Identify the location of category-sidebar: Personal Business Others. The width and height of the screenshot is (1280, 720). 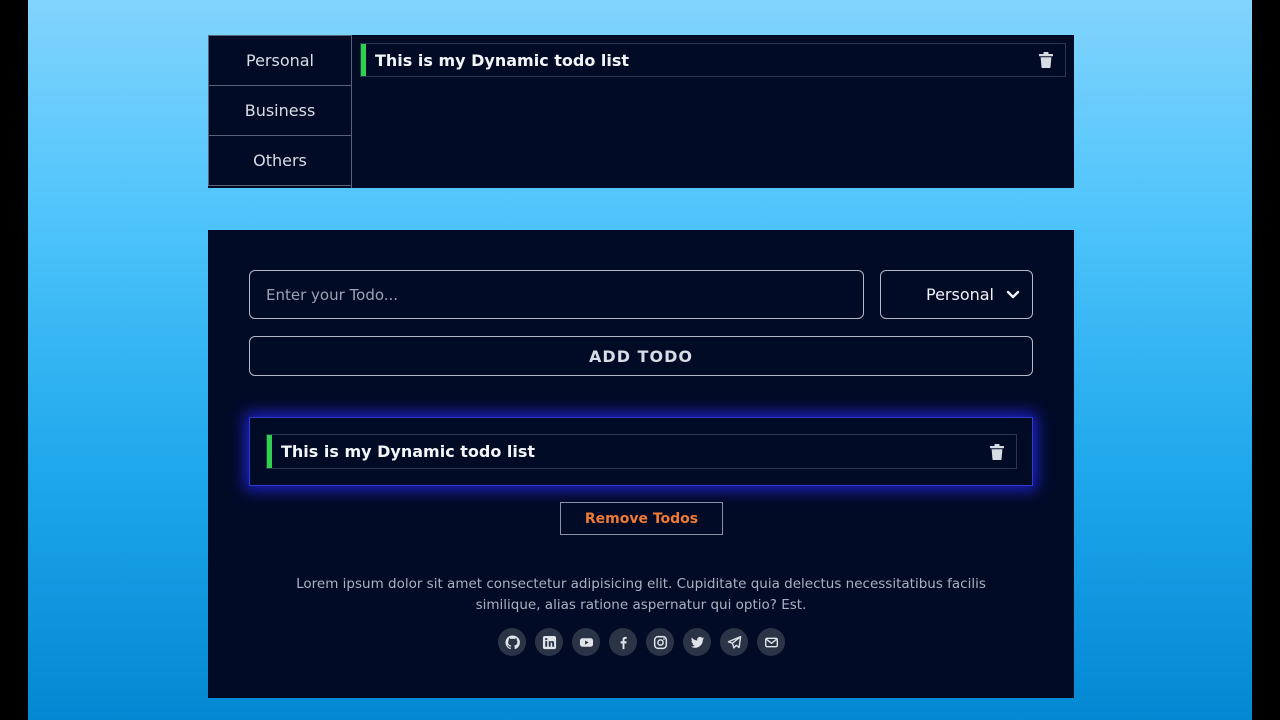
(280, 111).